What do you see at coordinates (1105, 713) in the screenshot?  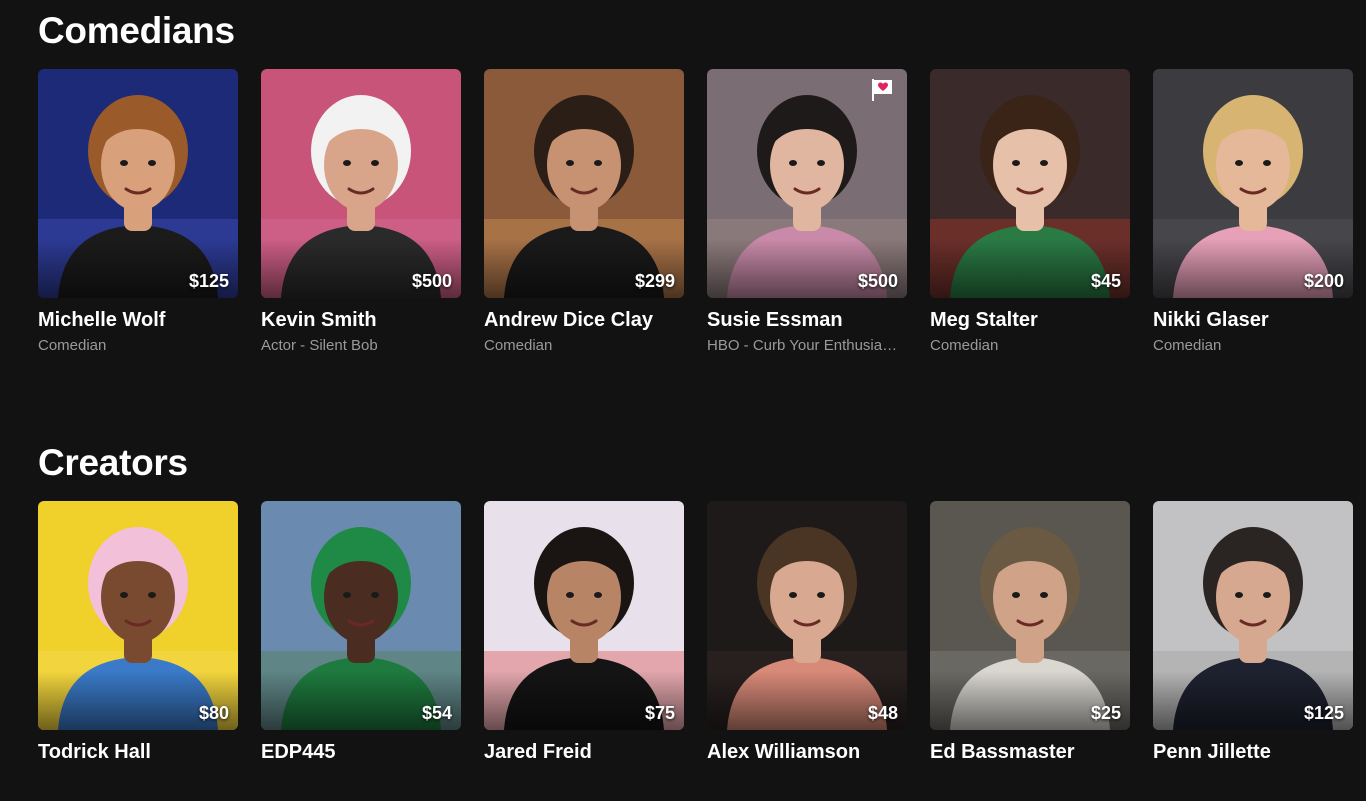 I see `price-tag: $25` at bounding box center [1105, 713].